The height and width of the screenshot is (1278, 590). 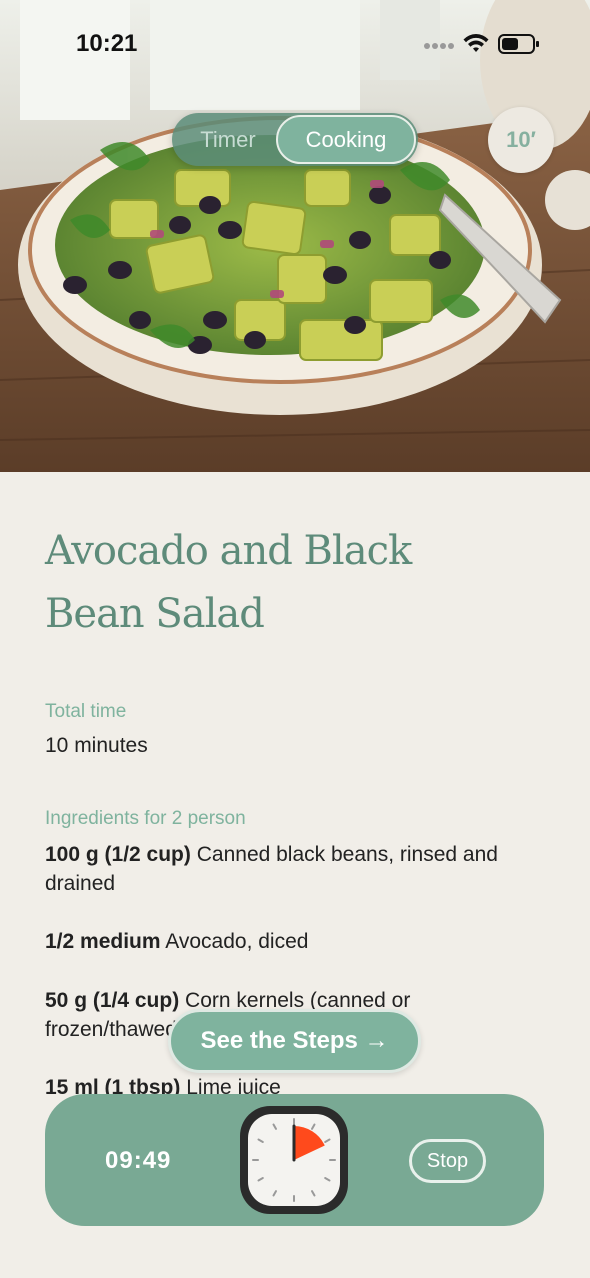 I want to click on timer-bar: 09:49 Stop, so click(x=294, y=1160).